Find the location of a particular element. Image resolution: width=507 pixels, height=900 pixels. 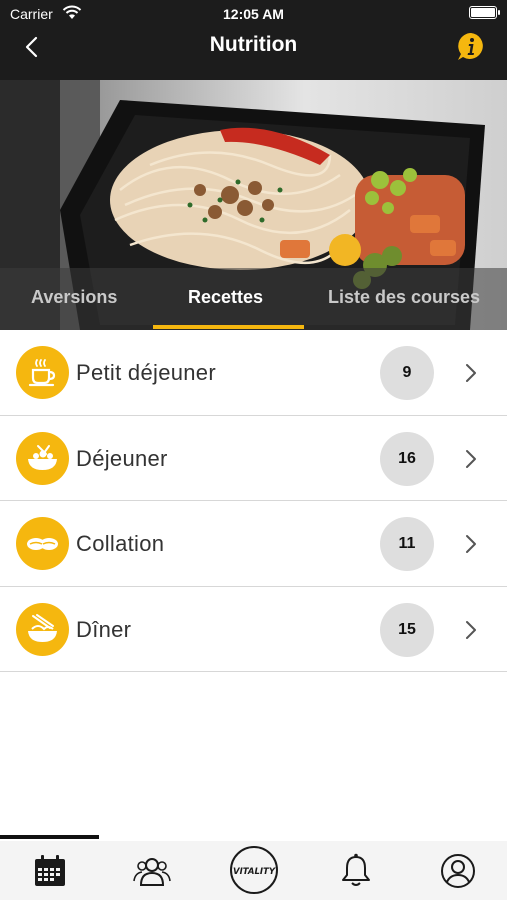

community-icon is located at coordinates (152, 872).